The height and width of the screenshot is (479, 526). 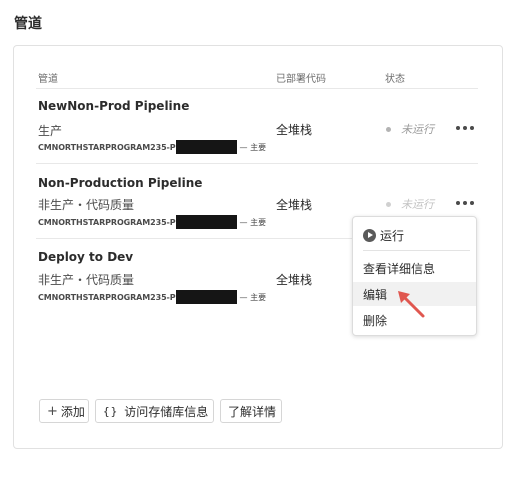 I want to click on play-icon, so click(x=369, y=235).